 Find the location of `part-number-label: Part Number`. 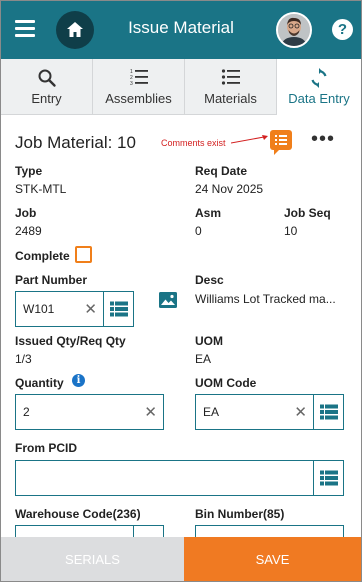

part-number-label: Part Number is located at coordinates (51, 280).